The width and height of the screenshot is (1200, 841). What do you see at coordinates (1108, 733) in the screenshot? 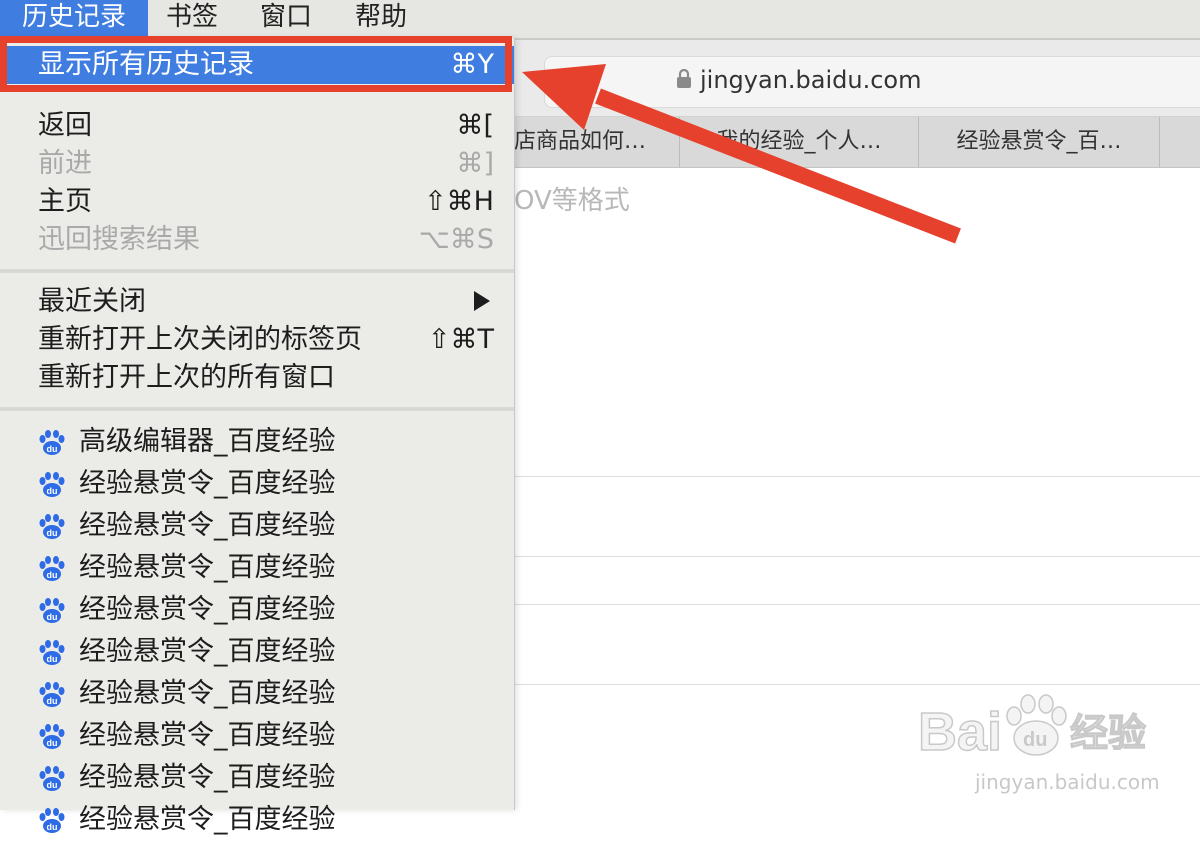
I see `svg-text: 经验` at bounding box center [1108, 733].